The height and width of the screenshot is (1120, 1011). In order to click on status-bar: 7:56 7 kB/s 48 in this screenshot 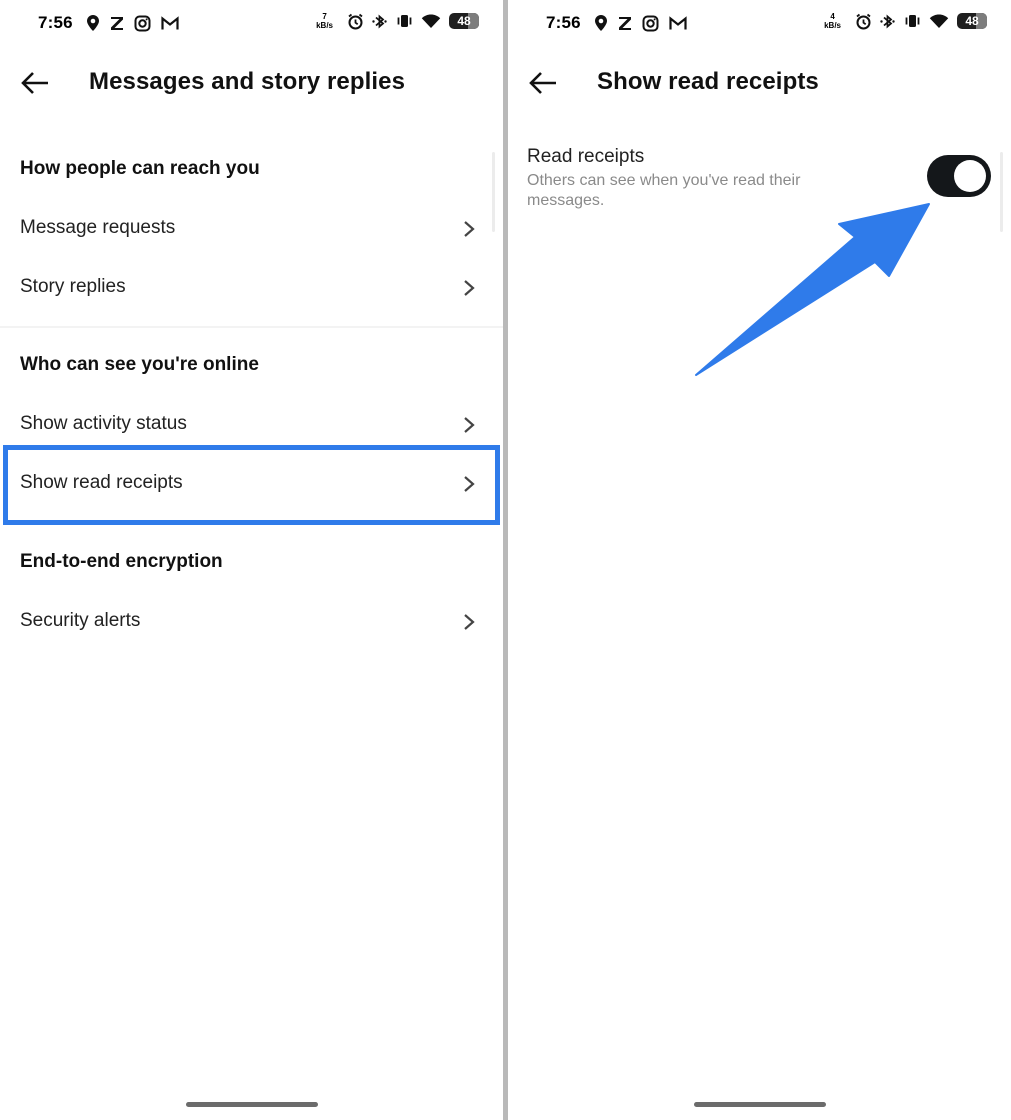, I will do `click(251, 23)`.